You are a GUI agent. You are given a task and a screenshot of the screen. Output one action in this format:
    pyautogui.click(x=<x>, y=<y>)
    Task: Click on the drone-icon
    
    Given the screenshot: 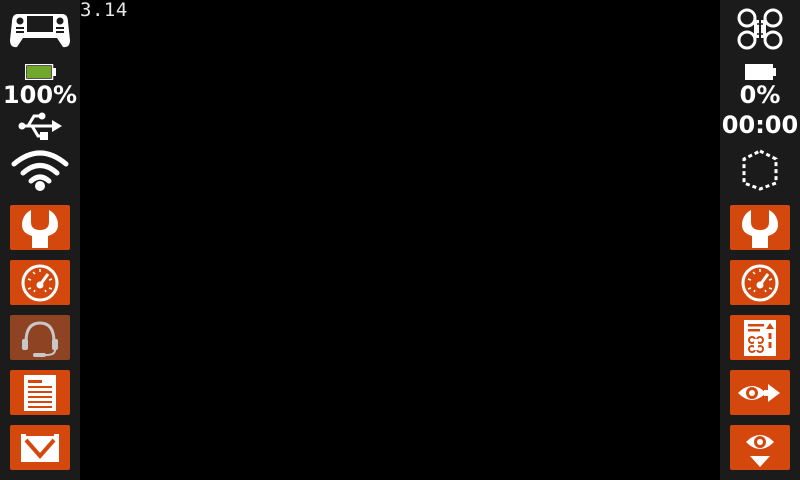 What is the action you would take?
    pyautogui.click(x=760, y=31)
    